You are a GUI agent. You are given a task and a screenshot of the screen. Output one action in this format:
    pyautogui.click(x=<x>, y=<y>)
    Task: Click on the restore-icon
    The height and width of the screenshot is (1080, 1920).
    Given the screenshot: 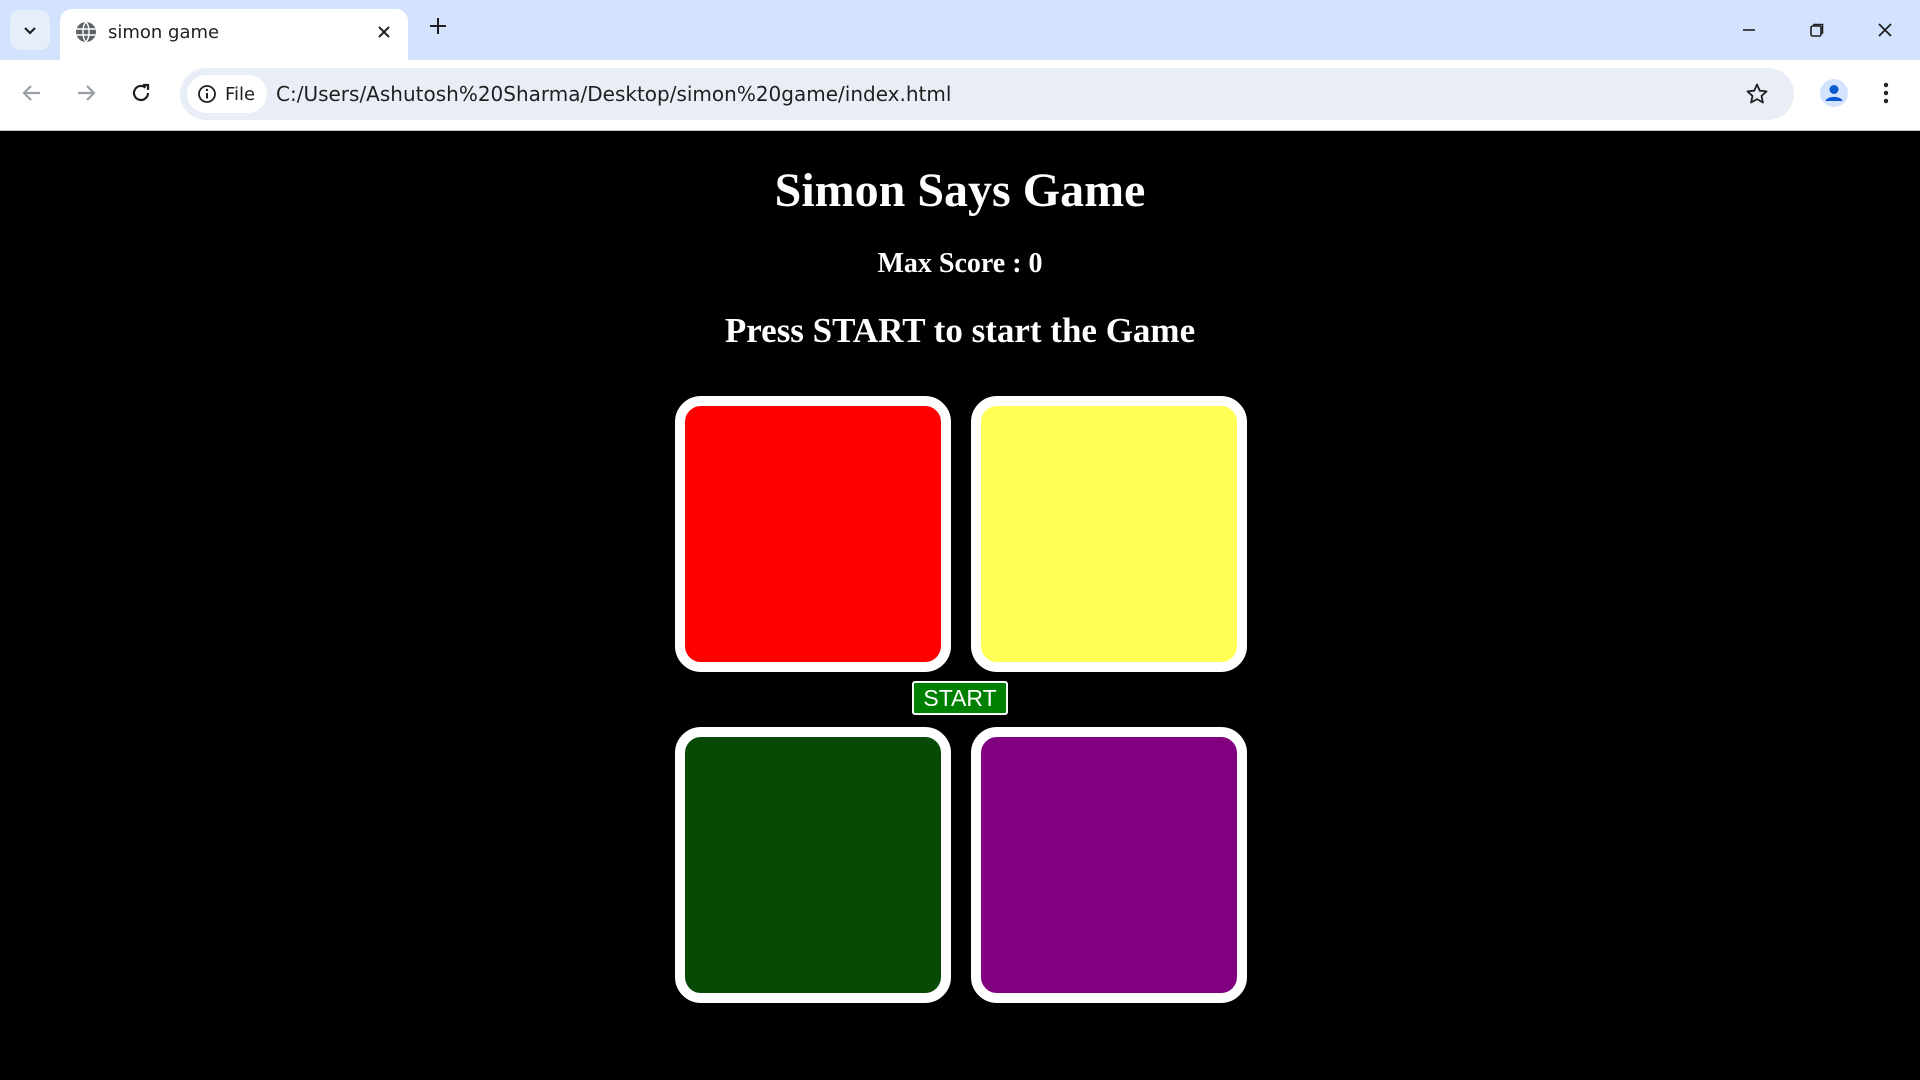 What is the action you would take?
    pyautogui.click(x=1817, y=30)
    